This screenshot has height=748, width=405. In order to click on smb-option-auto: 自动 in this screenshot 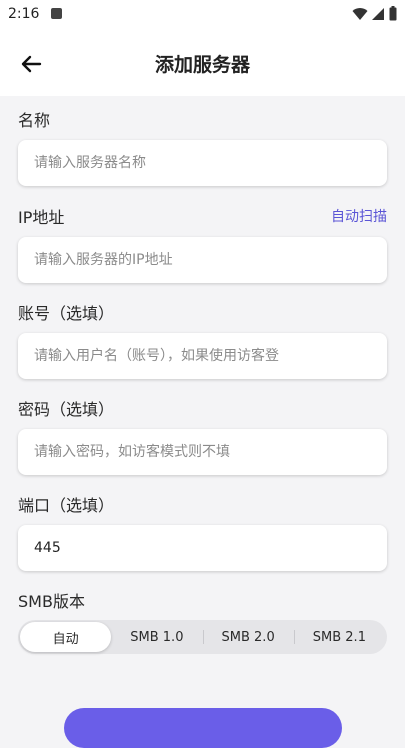, I will do `click(66, 637)`.